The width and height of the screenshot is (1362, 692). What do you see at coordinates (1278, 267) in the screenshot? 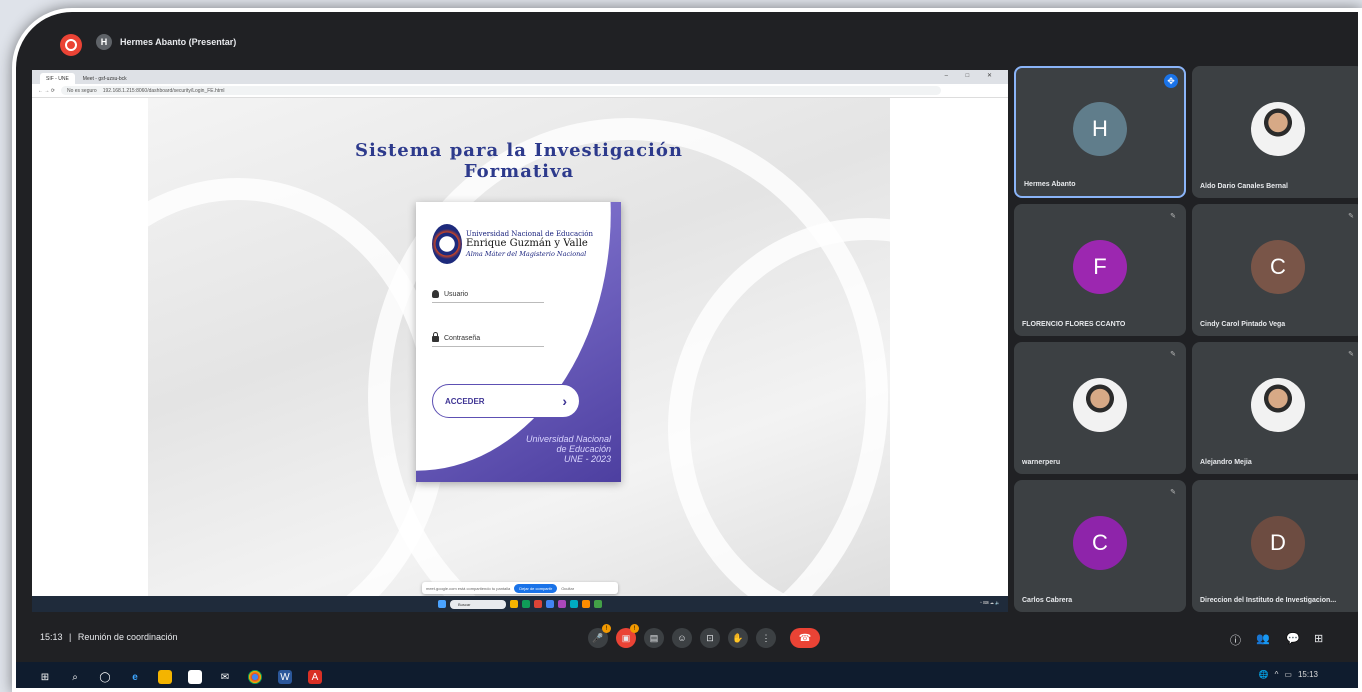
I see `participant-avatar: C` at bounding box center [1278, 267].